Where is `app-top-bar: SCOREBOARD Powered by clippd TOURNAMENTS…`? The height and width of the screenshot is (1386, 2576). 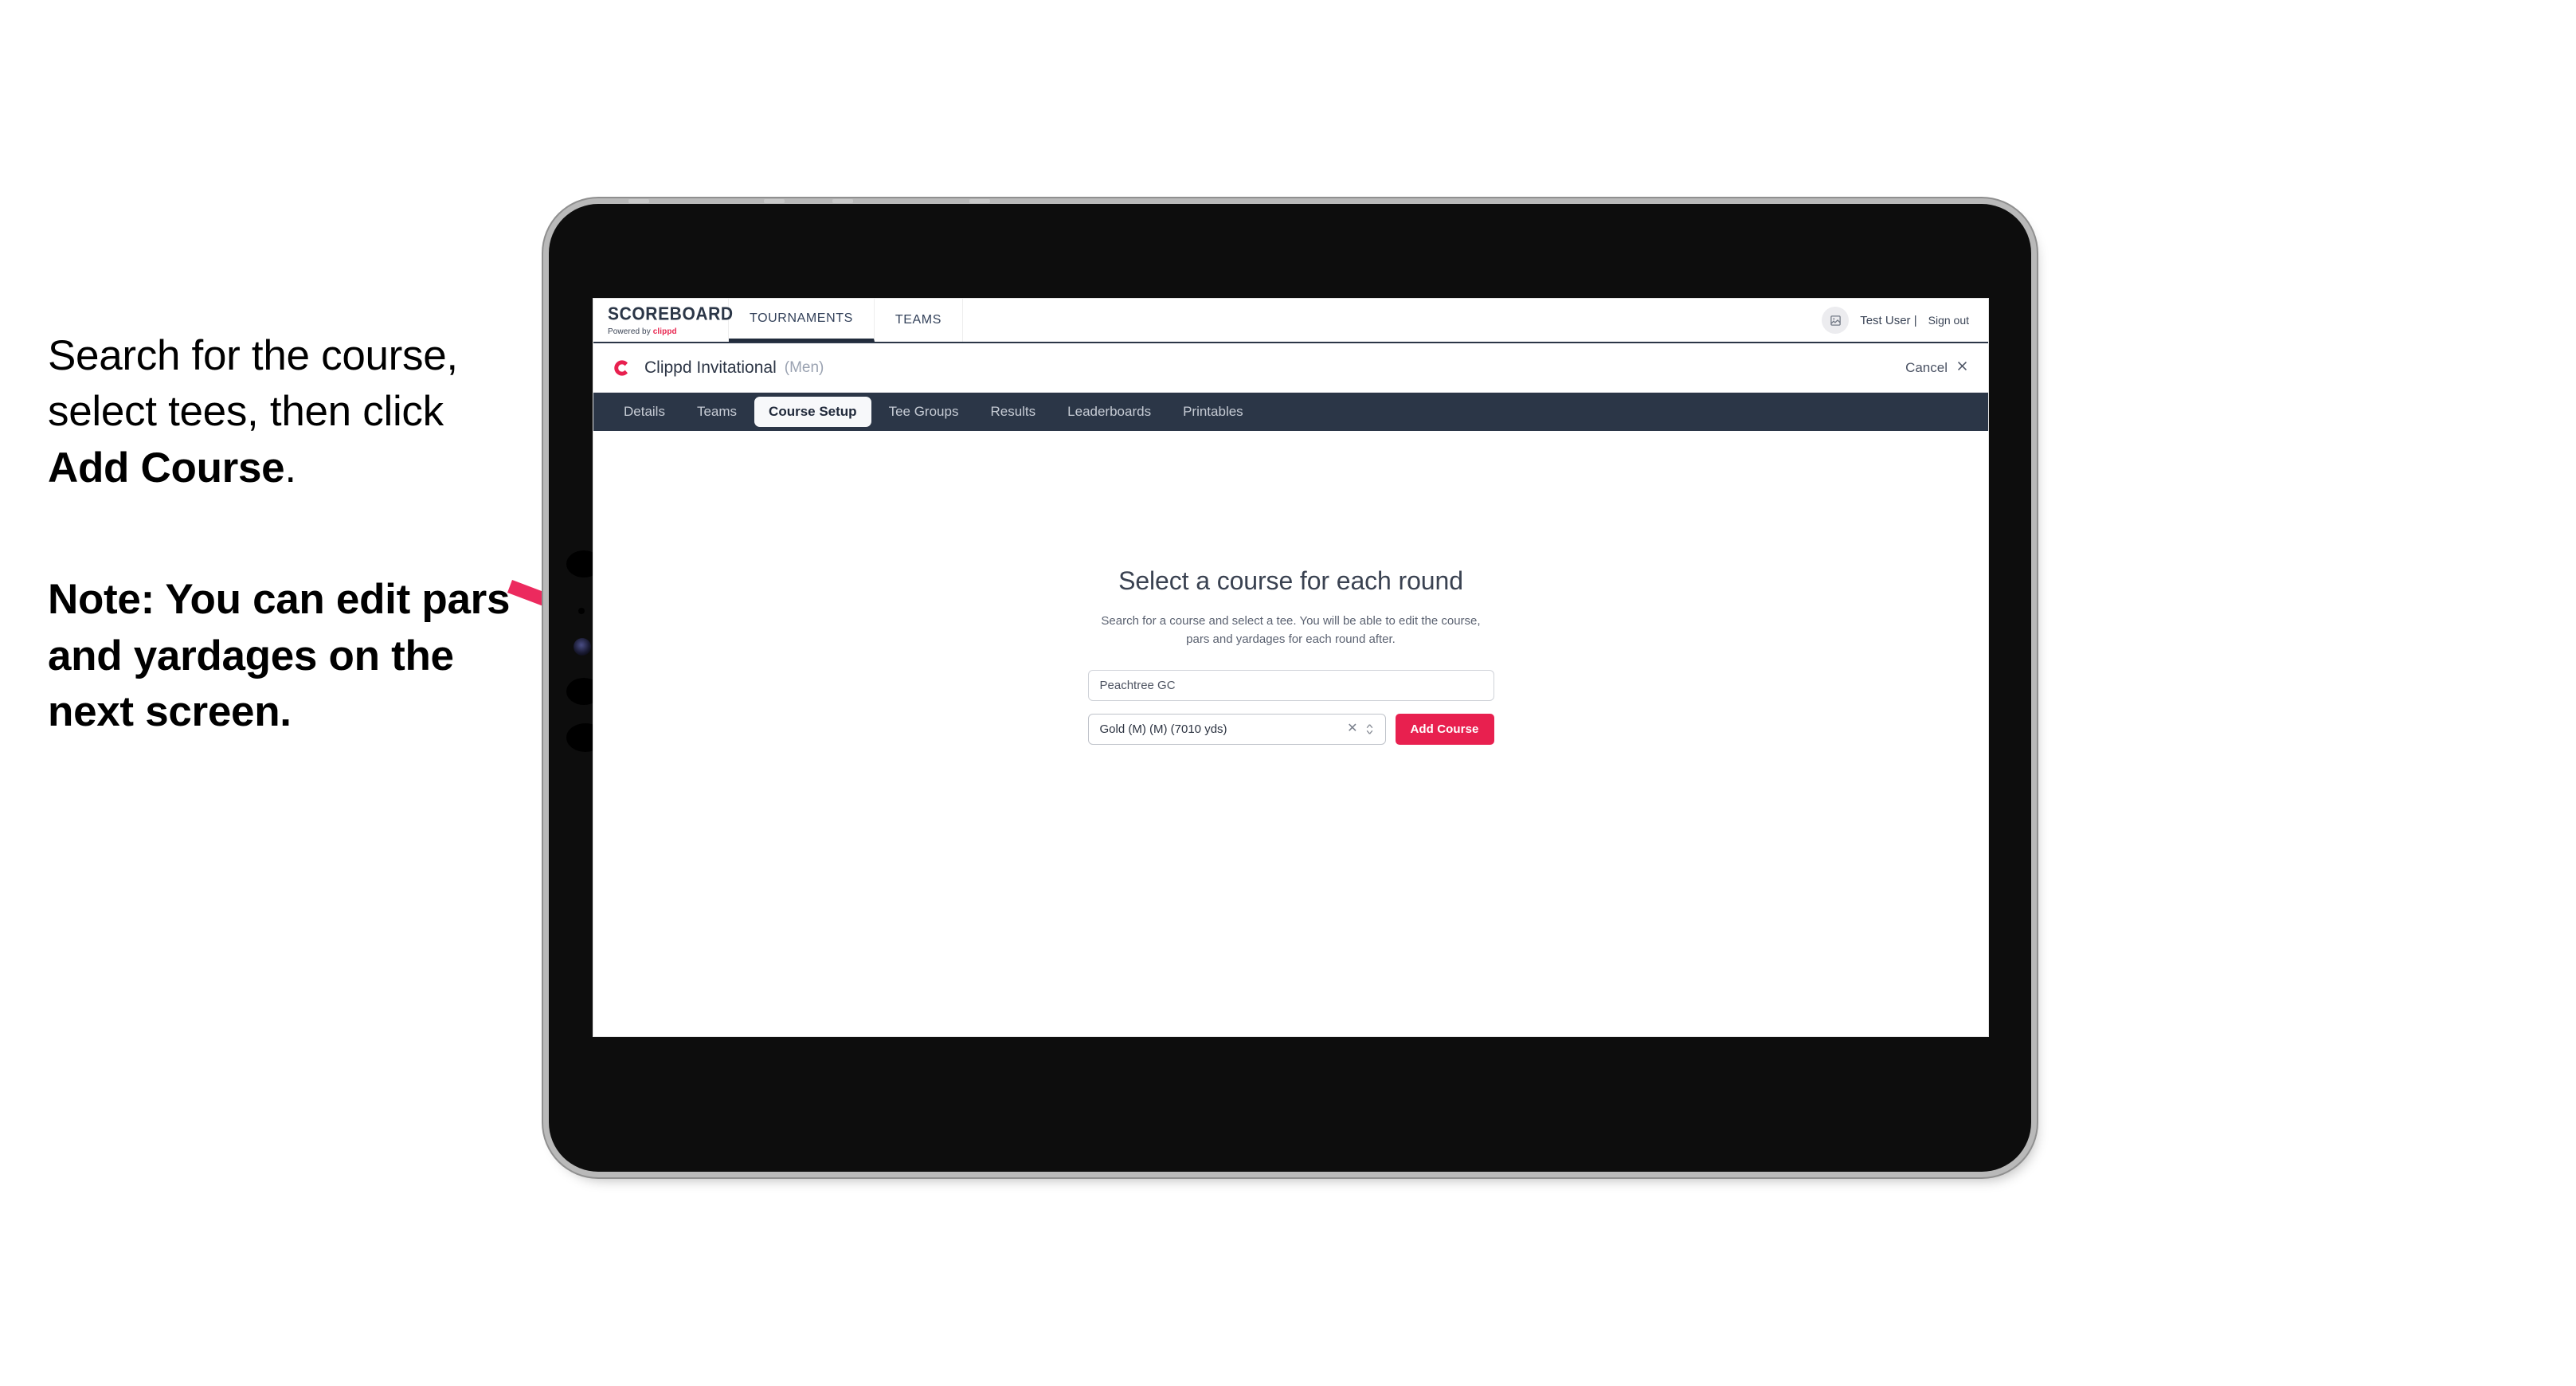
app-top-bar: SCOREBOARD Powered by clippd TOURNAMENTS… is located at coordinates (1290, 321).